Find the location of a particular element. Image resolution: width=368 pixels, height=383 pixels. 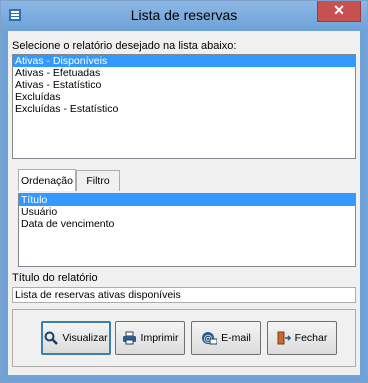

view-button: Visualizar is located at coordinates (76, 338).